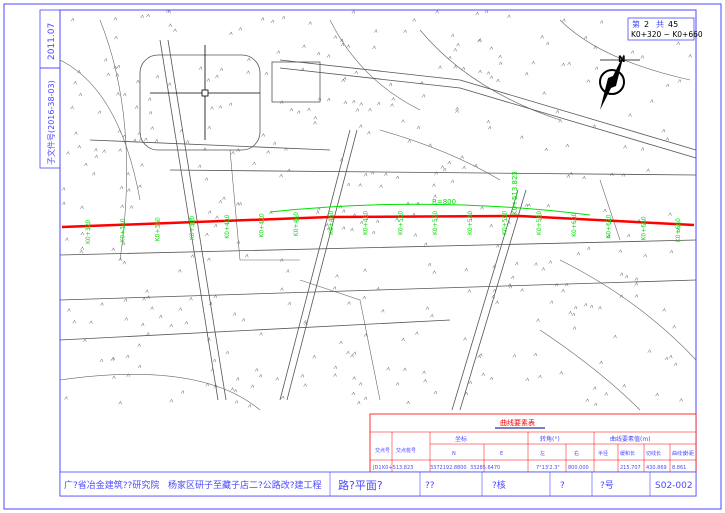  I want to click on title-number: S02-002, so click(674, 486).